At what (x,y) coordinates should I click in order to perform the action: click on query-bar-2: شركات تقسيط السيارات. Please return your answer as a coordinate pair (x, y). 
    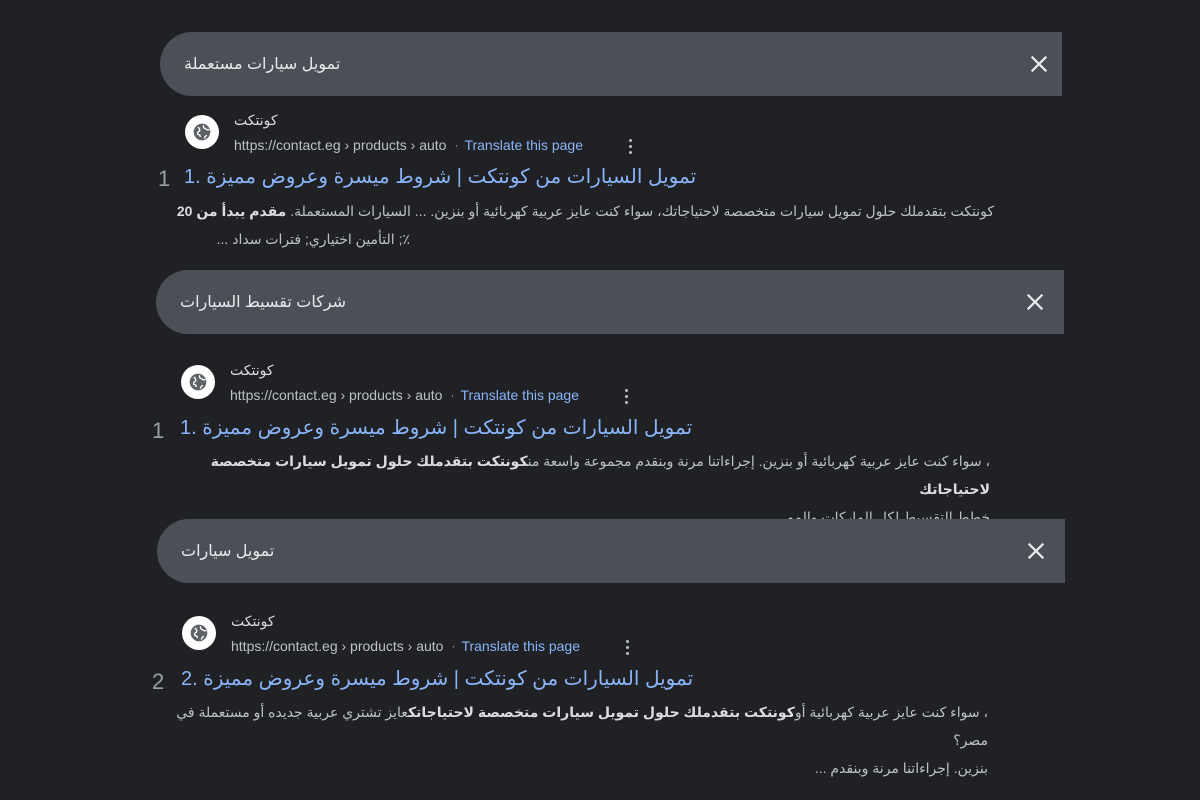
    Looking at the image, I should click on (610, 302).